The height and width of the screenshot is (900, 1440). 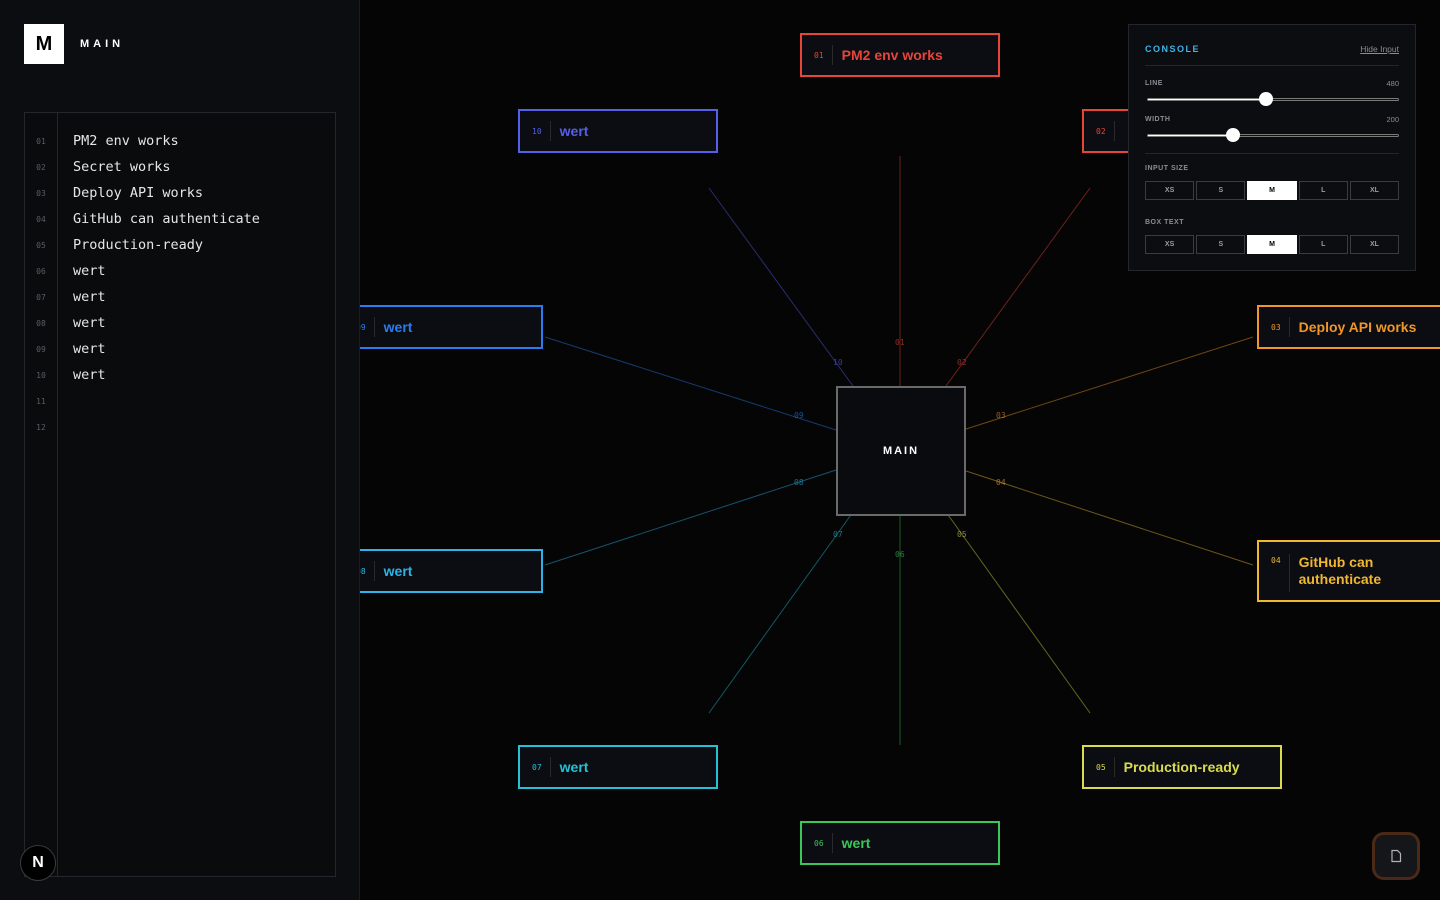 What do you see at coordinates (44, 44) in the screenshot?
I see `logo: M` at bounding box center [44, 44].